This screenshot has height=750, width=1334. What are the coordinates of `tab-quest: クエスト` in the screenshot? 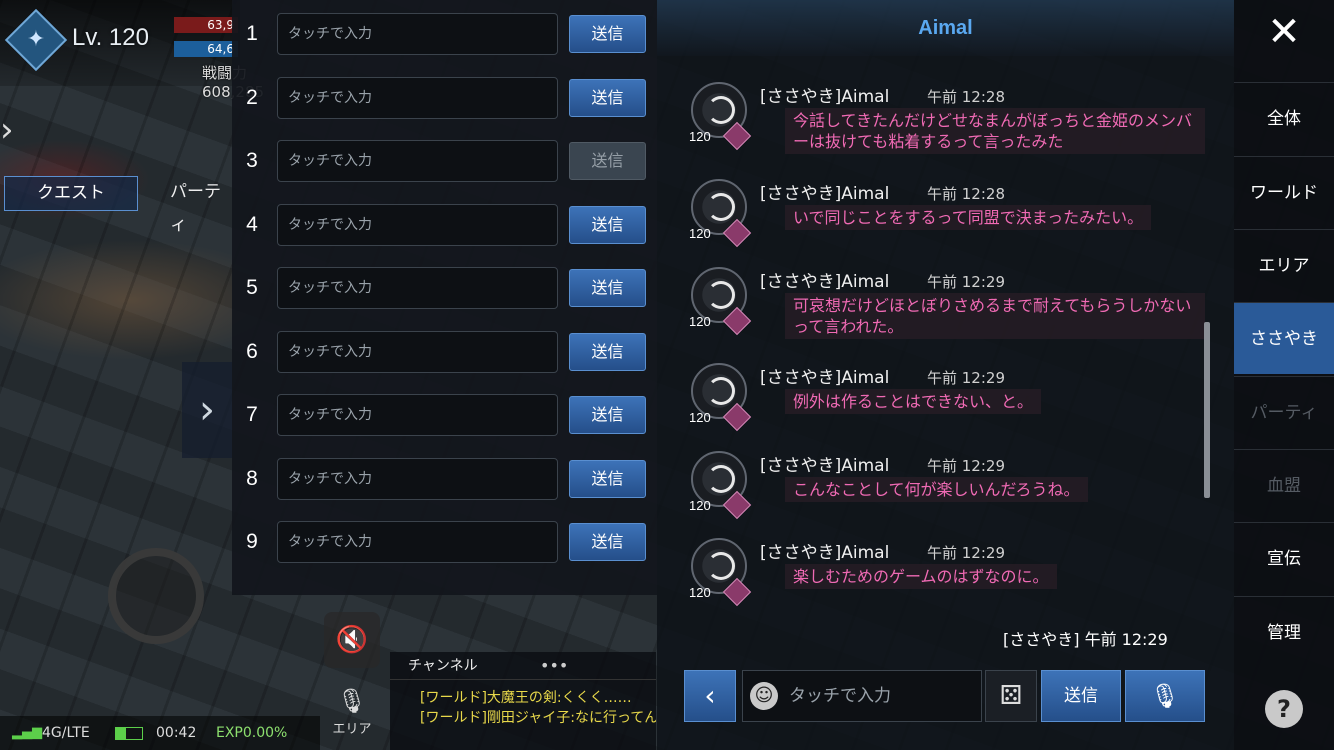 It's located at (71, 193).